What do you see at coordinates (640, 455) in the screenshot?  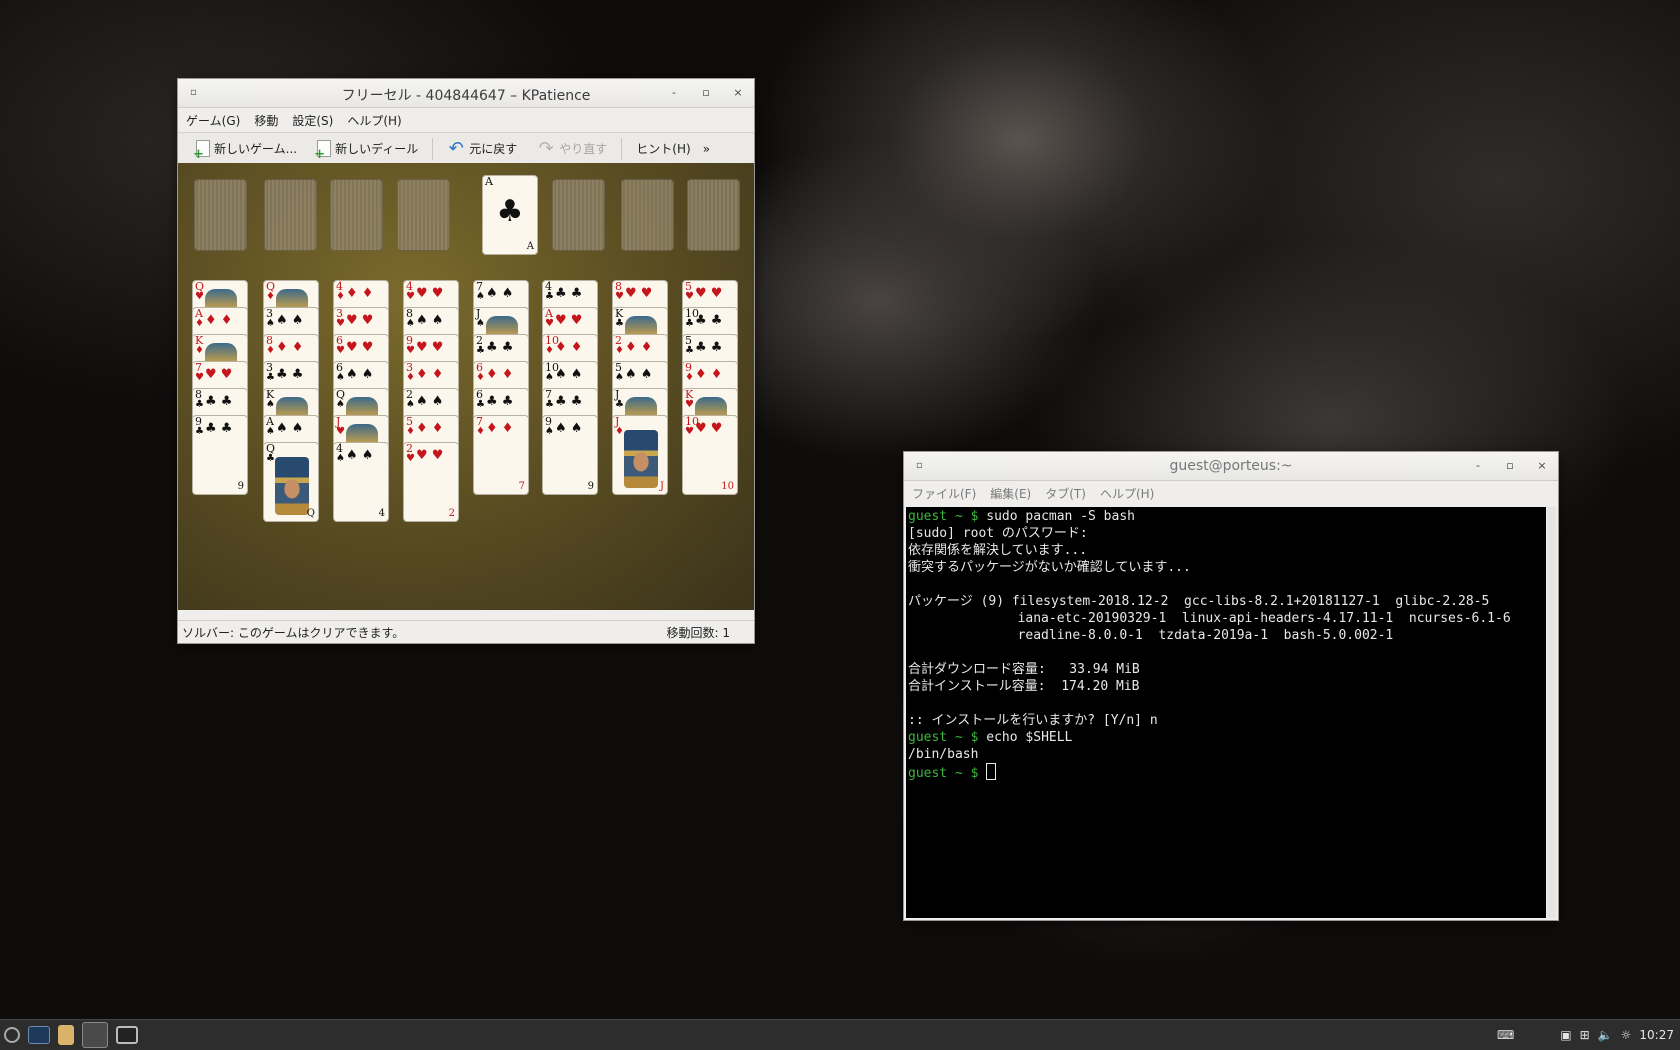 I see `card: J ♦ J` at bounding box center [640, 455].